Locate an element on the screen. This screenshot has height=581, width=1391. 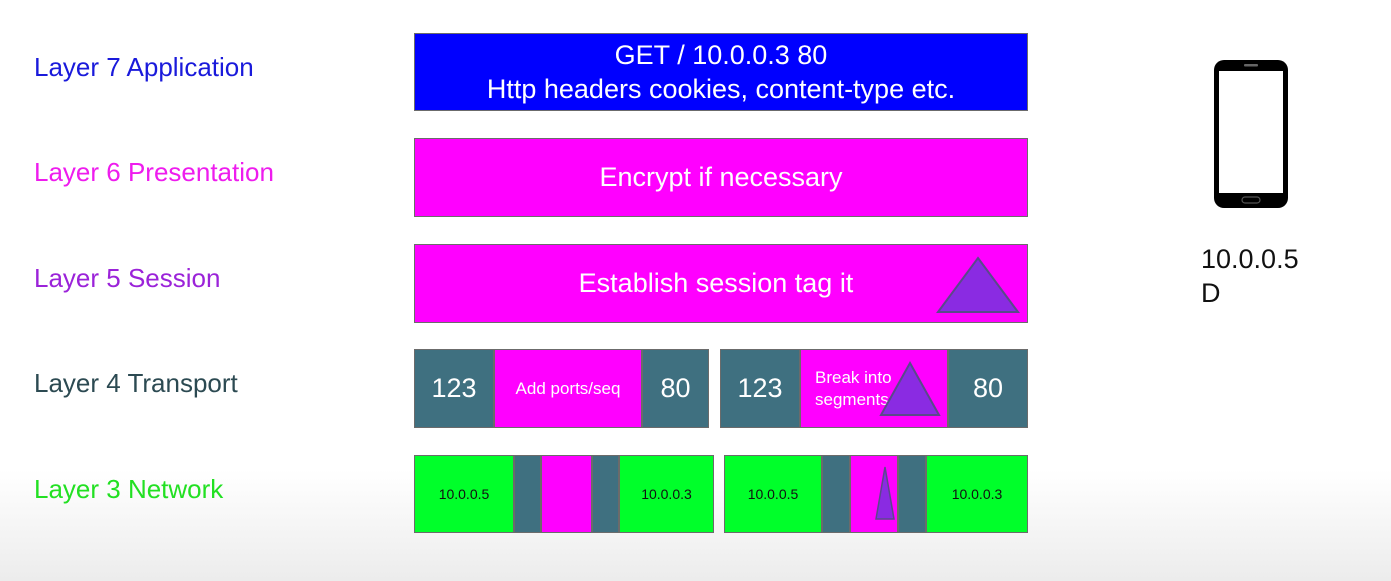
packet-2-port-block is located at coordinates (836, 494).